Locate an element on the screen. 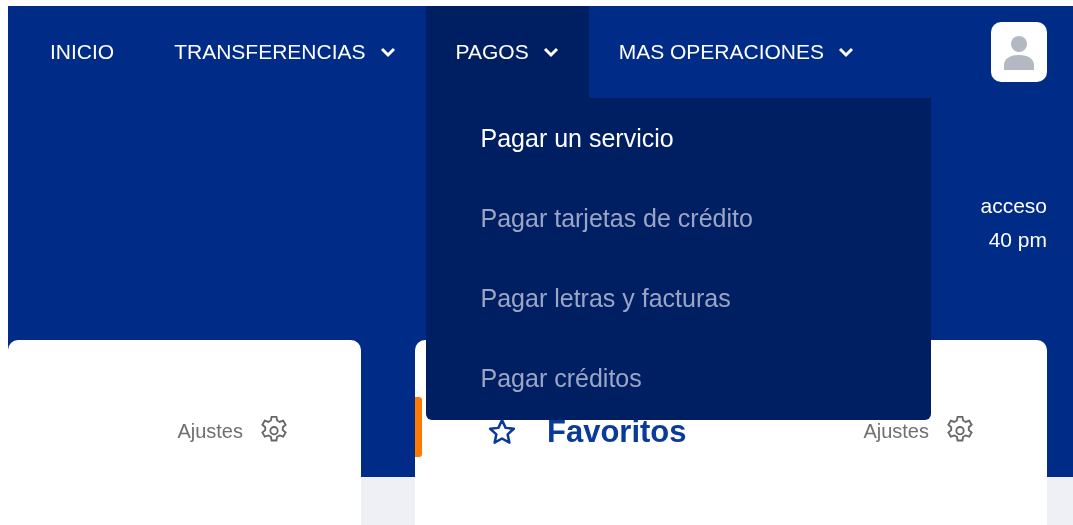  menu-item: Pagar letras y facturas is located at coordinates (678, 298).